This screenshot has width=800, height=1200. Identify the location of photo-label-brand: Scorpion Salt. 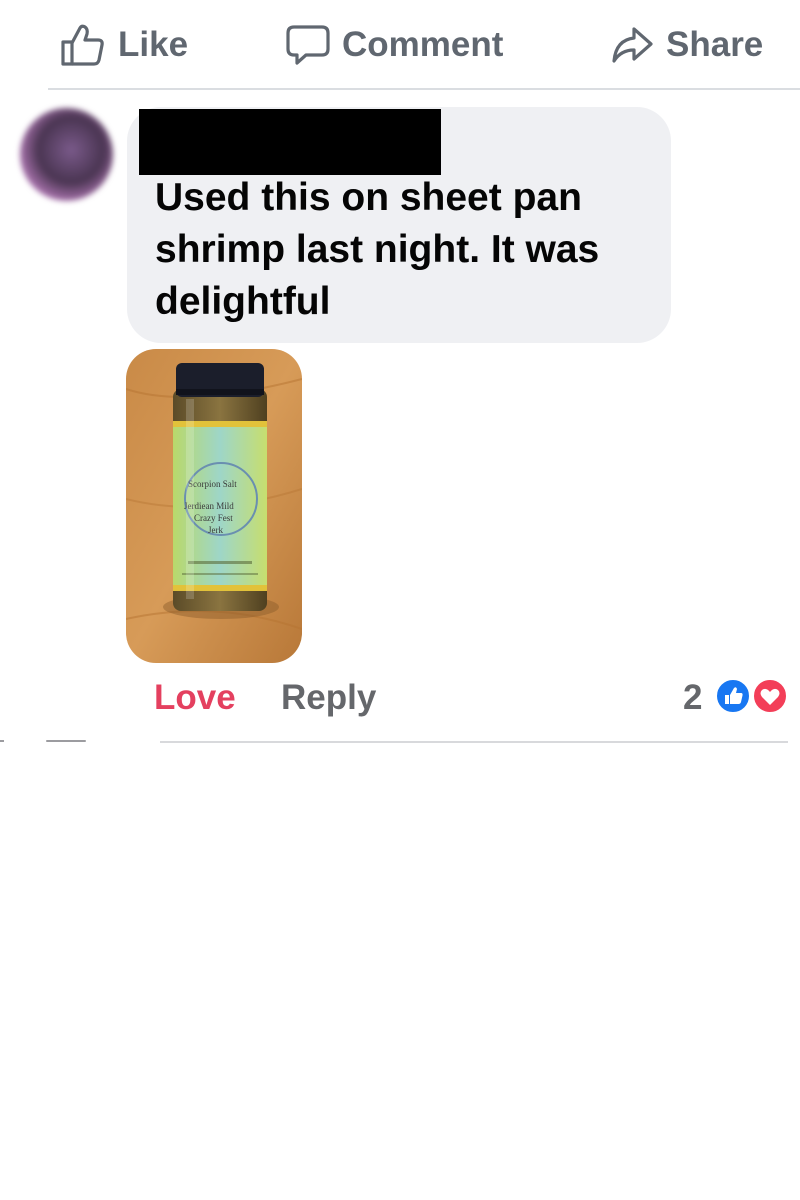
(212, 484).